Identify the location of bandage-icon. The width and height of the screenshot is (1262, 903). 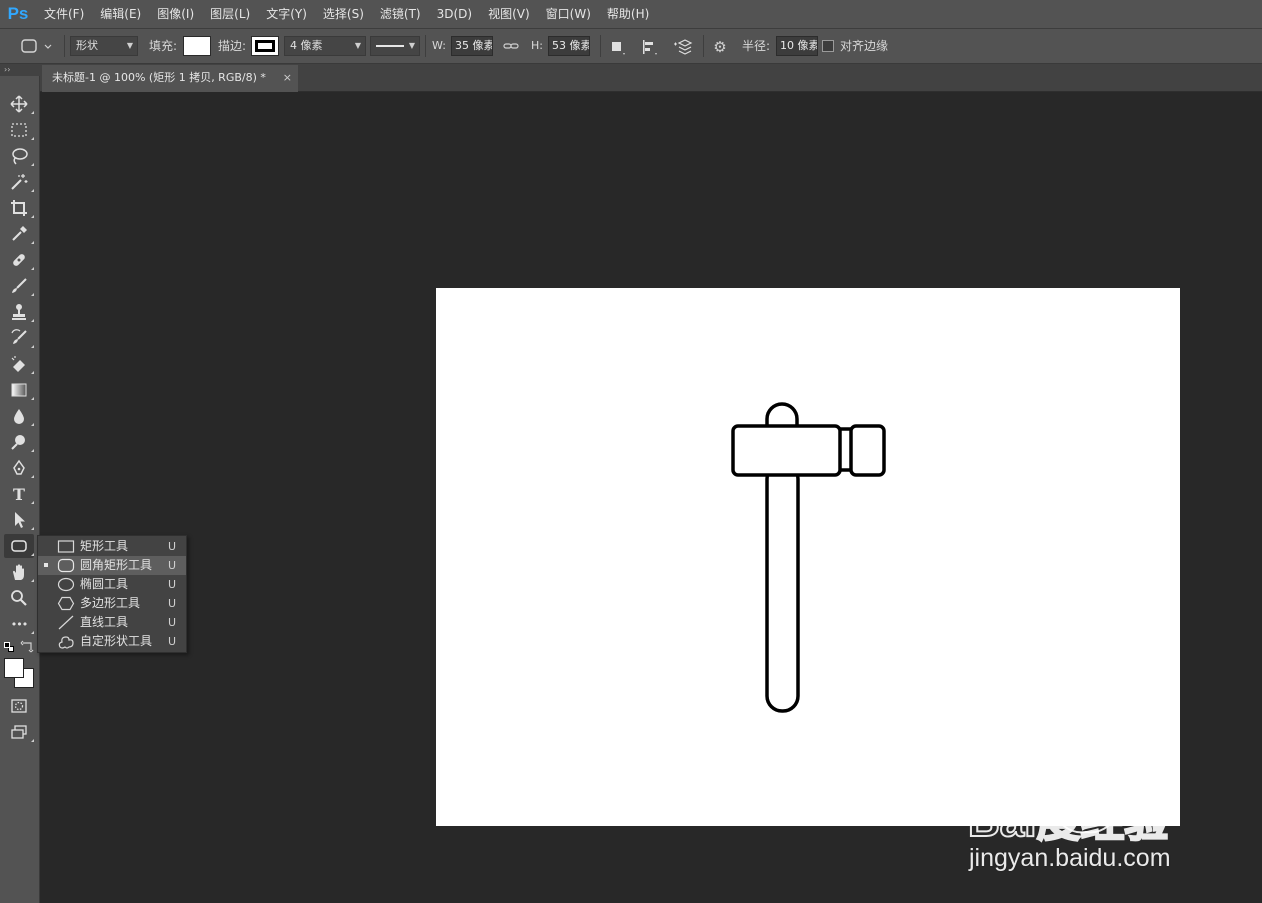
(19, 260).